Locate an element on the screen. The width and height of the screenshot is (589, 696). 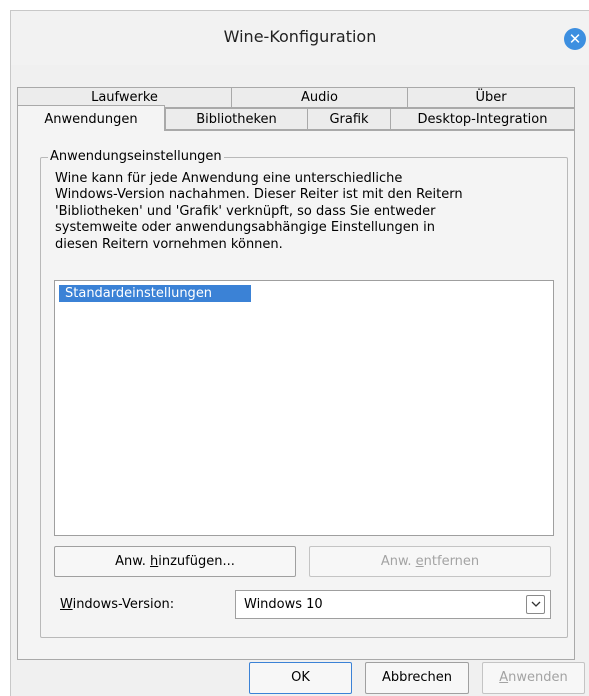
tab-ueber: Über is located at coordinates (491, 97).